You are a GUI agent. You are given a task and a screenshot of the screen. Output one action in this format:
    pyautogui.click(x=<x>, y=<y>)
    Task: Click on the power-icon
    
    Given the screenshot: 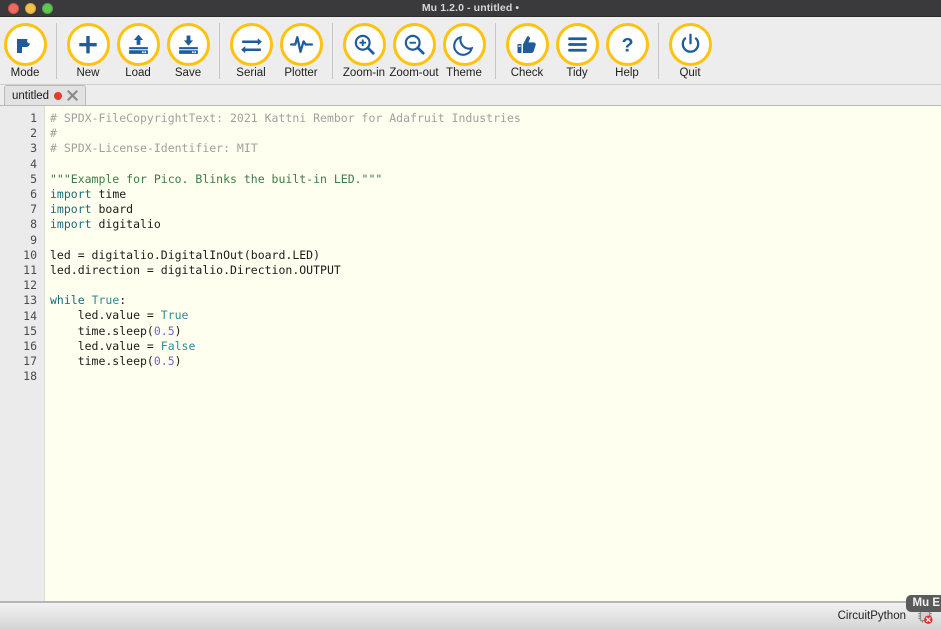 What is the action you would take?
    pyautogui.click(x=690, y=44)
    